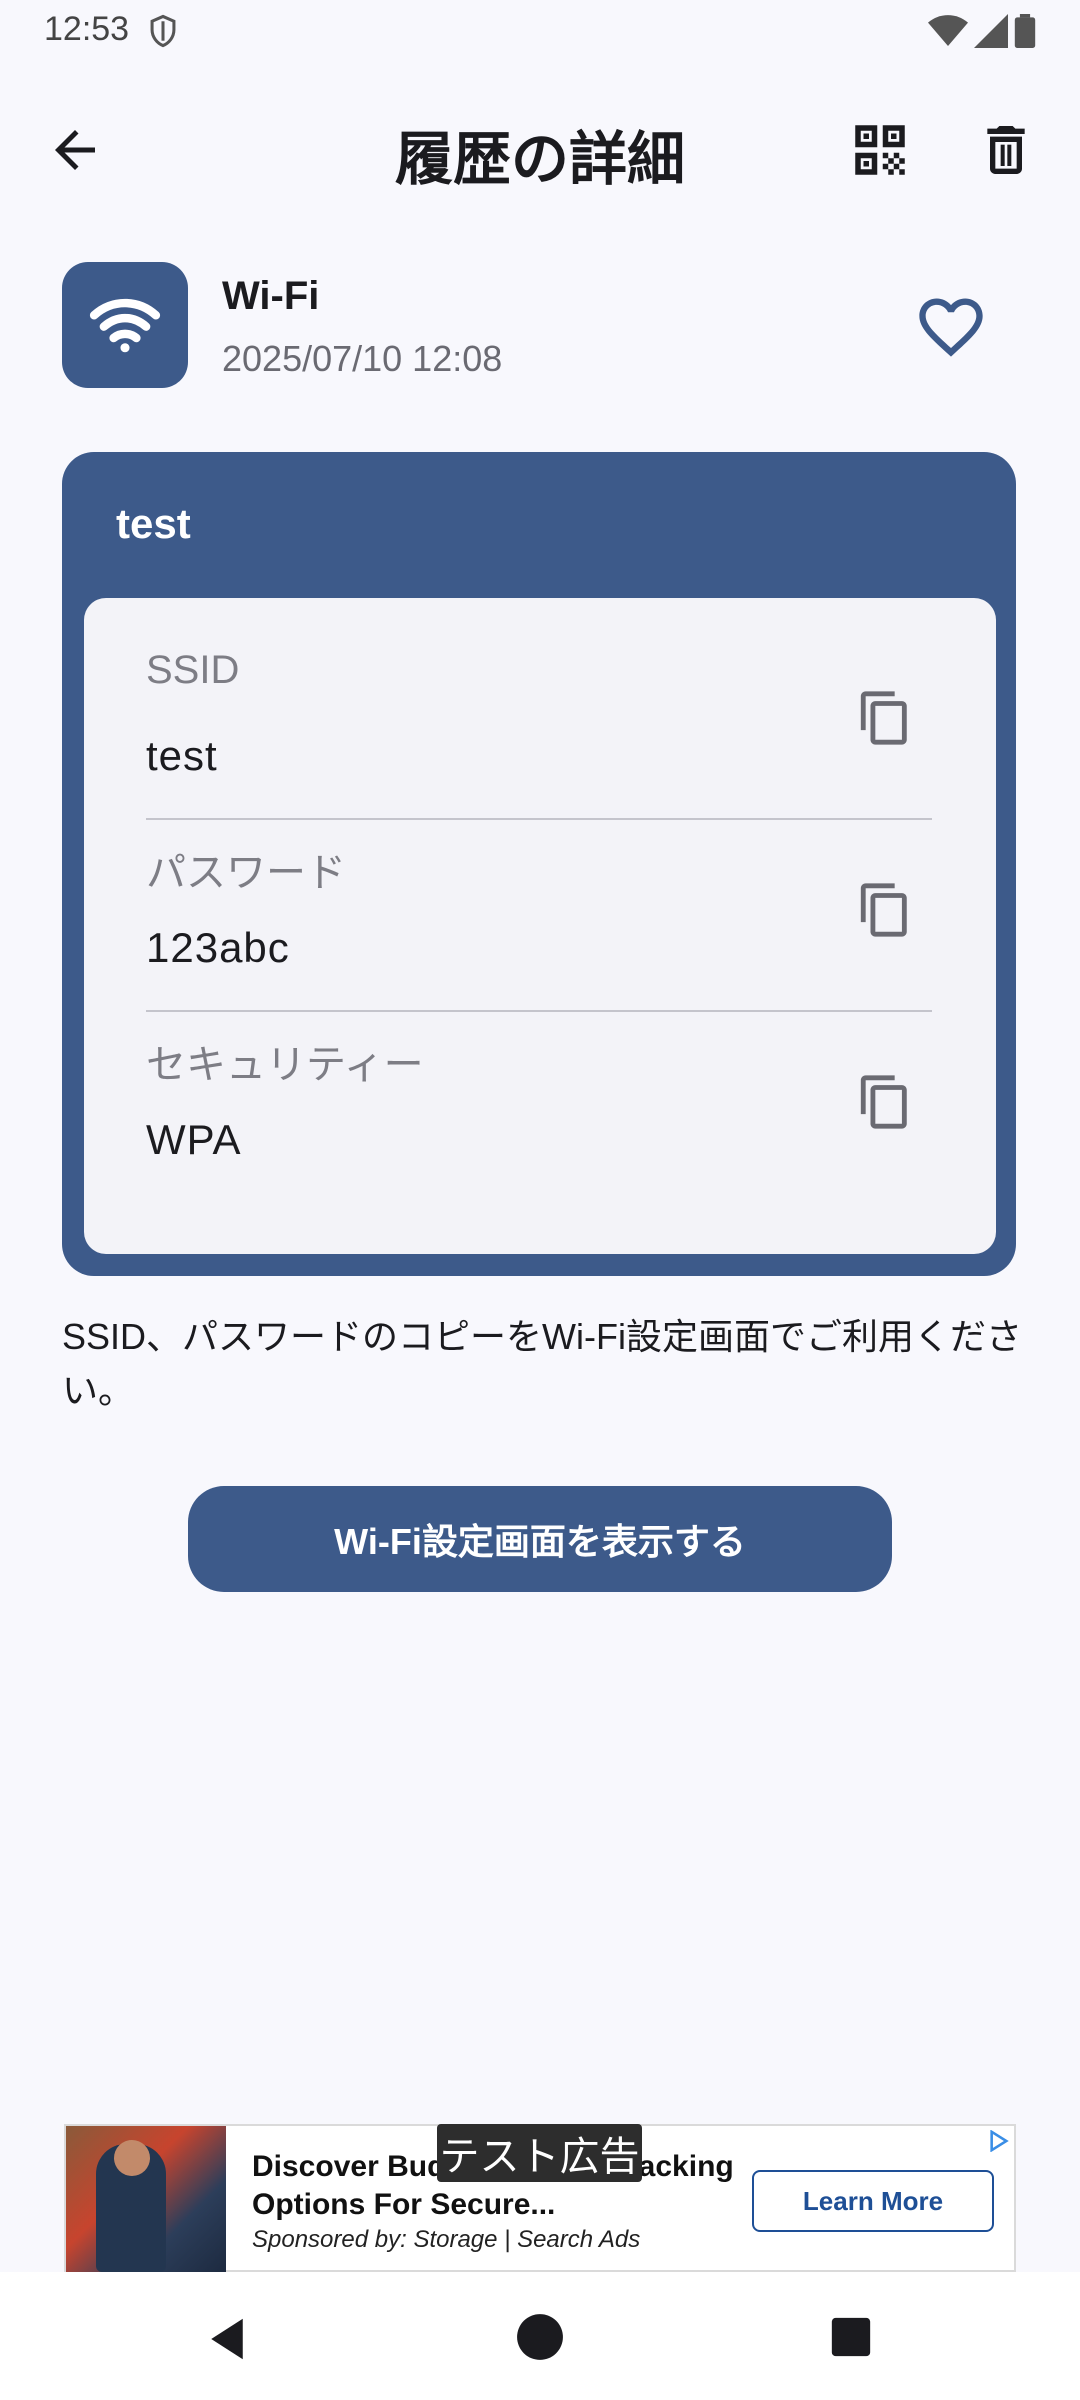 This screenshot has width=1080, height=2400. What do you see at coordinates (194, 1139) in the screenshot?
I see `field-value: WPA` at bounding box center [194, 1139].